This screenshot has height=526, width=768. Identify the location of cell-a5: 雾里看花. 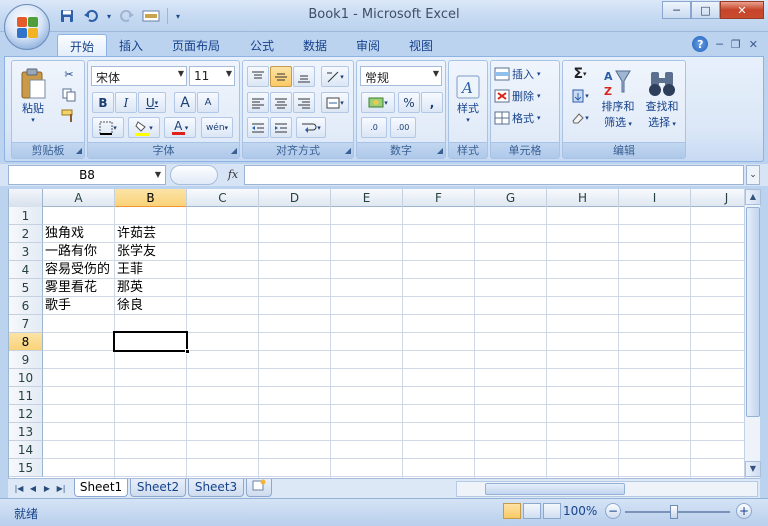
(79, 288).